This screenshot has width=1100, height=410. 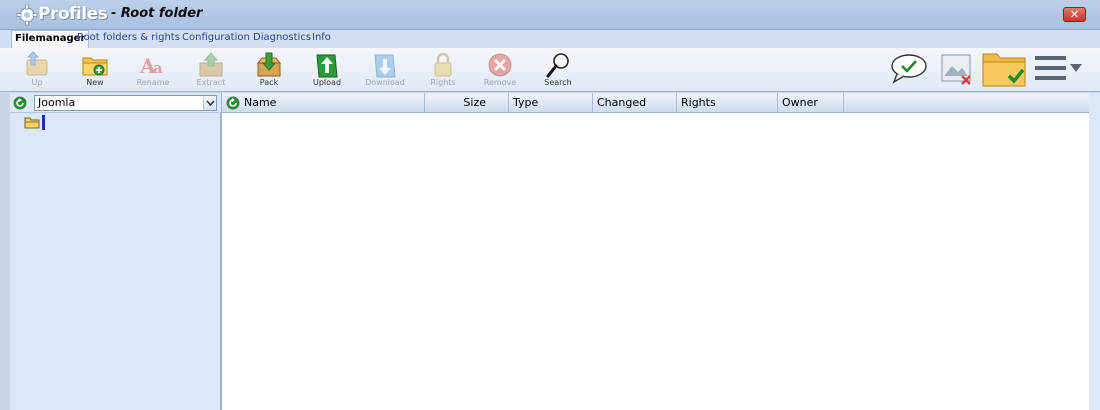 I want to click on logo-text: Profiles, so click(x=73, y=14).